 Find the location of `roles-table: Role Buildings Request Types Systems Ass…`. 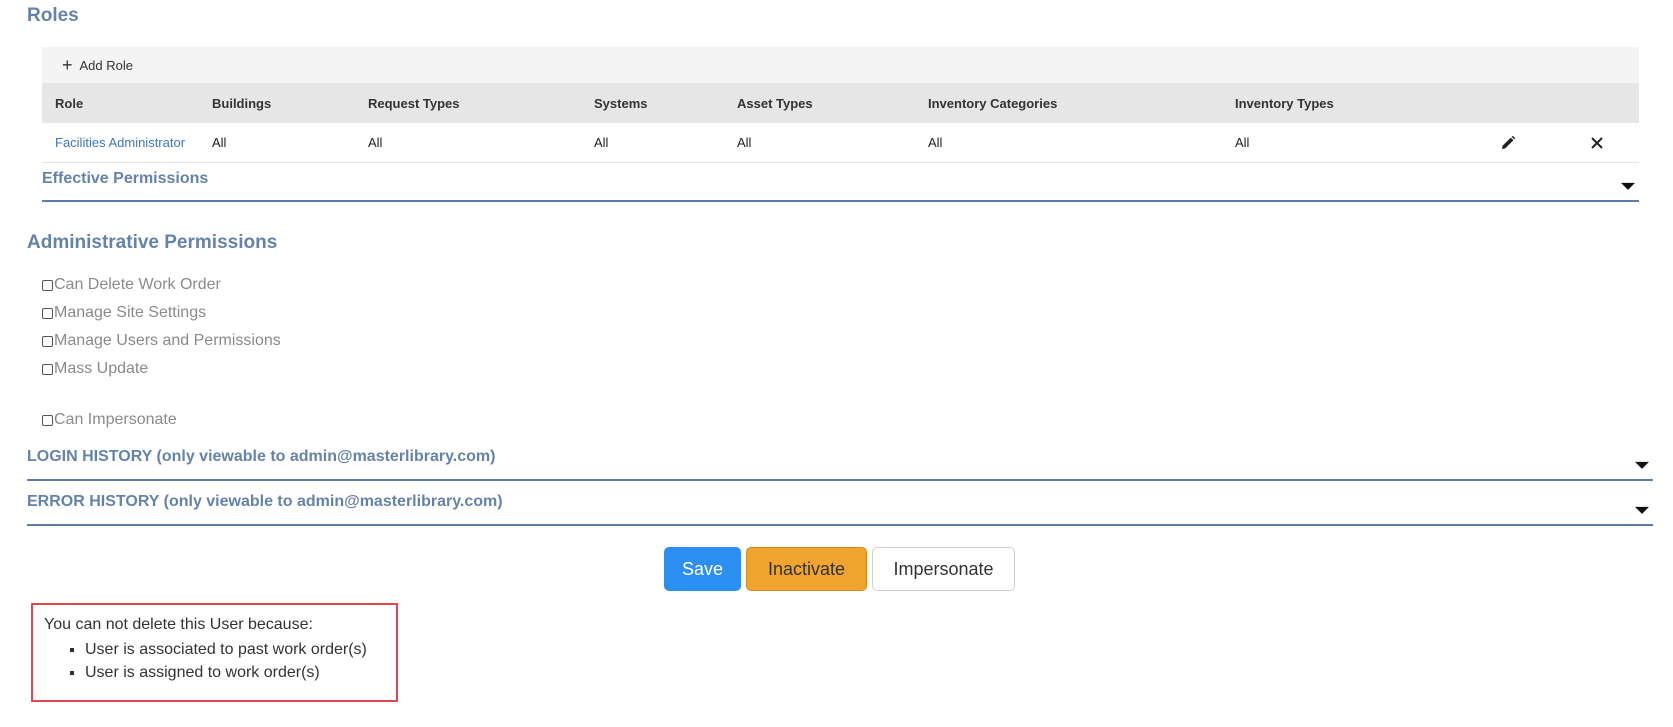

roles-table: Role Buildings Request Types Systems Ass… is located at coordinates (840, 123).